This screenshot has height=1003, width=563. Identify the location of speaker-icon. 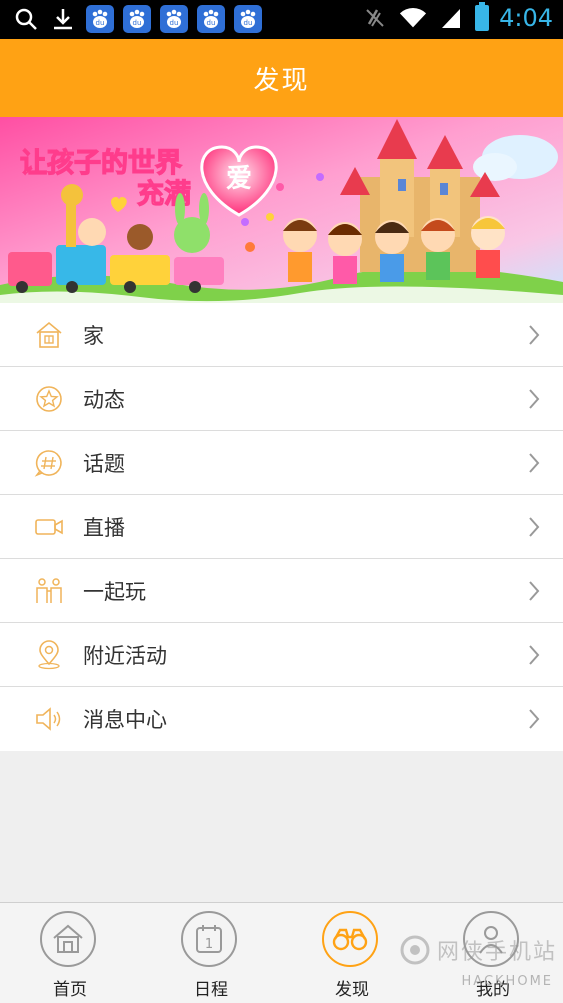
(48, 719).